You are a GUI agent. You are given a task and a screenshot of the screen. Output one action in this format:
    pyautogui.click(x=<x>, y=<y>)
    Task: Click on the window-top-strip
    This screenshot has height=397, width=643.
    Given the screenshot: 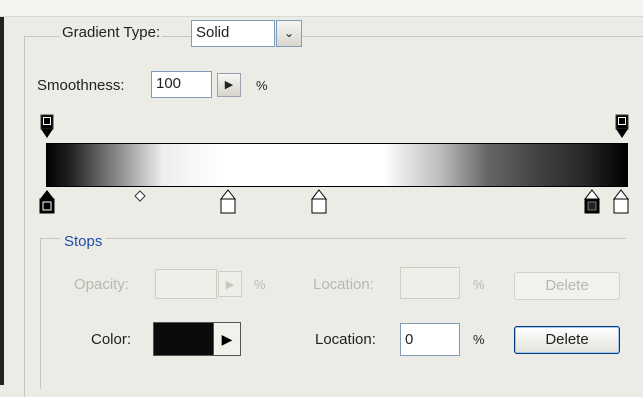 What is the action you would take?
    pyautogui.click(x=321, y=8)
    